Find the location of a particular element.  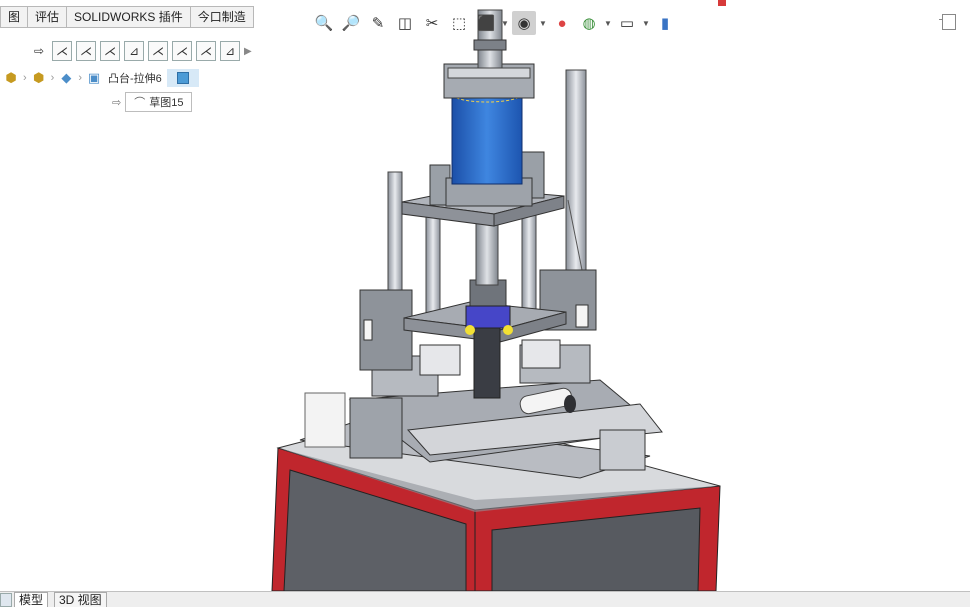

restore-window-icon is located at coordinates (947, 22).